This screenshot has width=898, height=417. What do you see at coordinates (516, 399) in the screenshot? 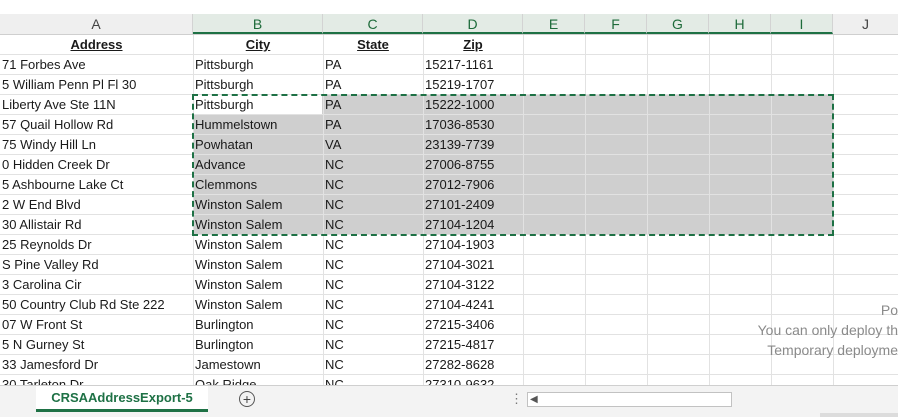
I see `tab-menu-icon: ⋮` at bounding box center [516, 399].